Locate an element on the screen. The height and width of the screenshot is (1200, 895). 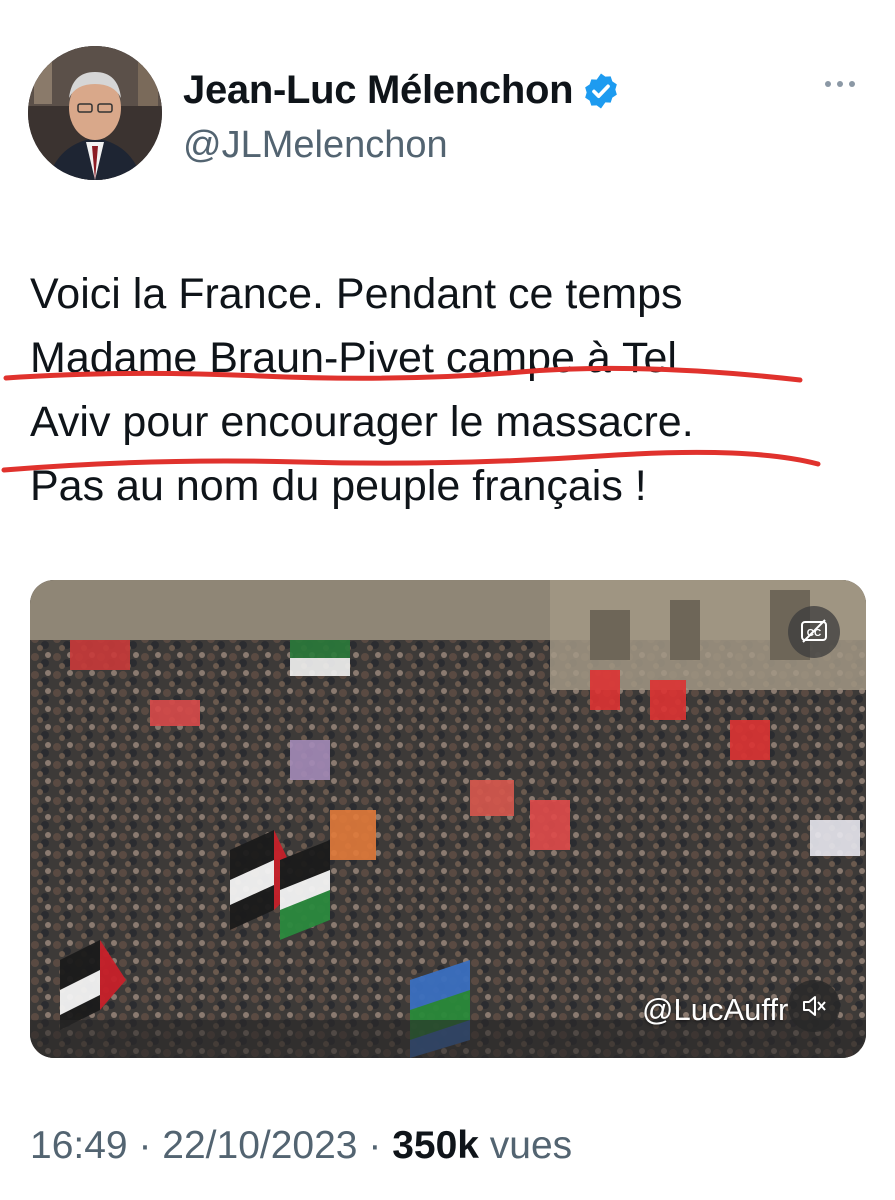
tweet-metadata: 16:49 · 22/10/2023 · 350k vues is located at coordinates (301, 1146).